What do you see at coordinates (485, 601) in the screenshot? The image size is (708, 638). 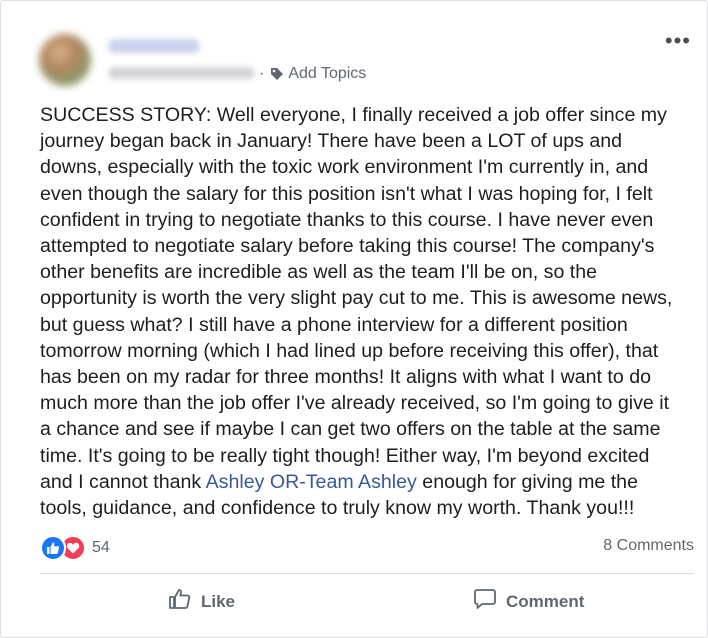 I see `comment-bubble-icon` at bounding box center [485, 601].